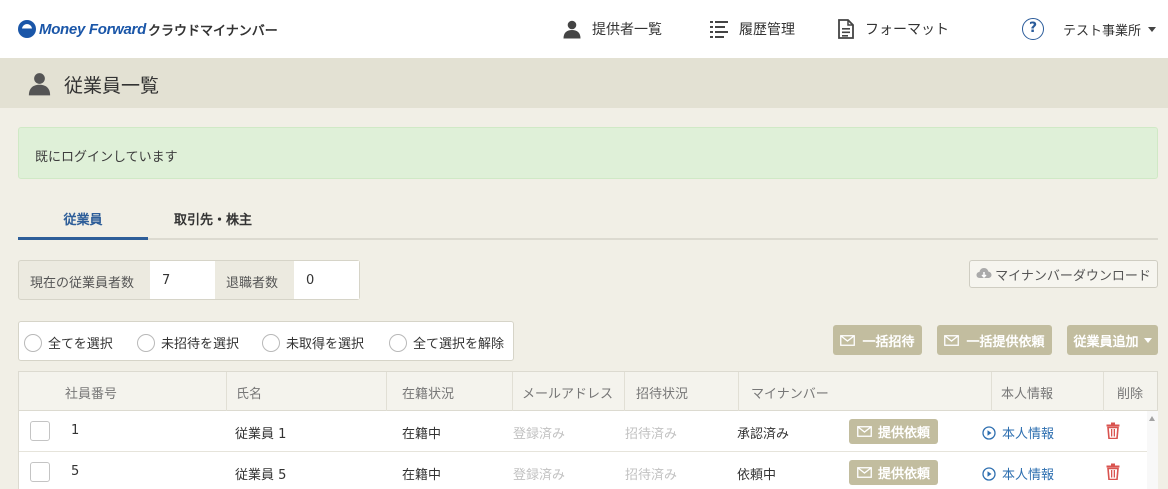 Image resolution: width=1168 pixels, height=489 pixels. I want to click on table-row: 5 従業員 5 在籍中 登録済み 招待済み 依頼中 提供依頼 本人情報, so click(588, 470).